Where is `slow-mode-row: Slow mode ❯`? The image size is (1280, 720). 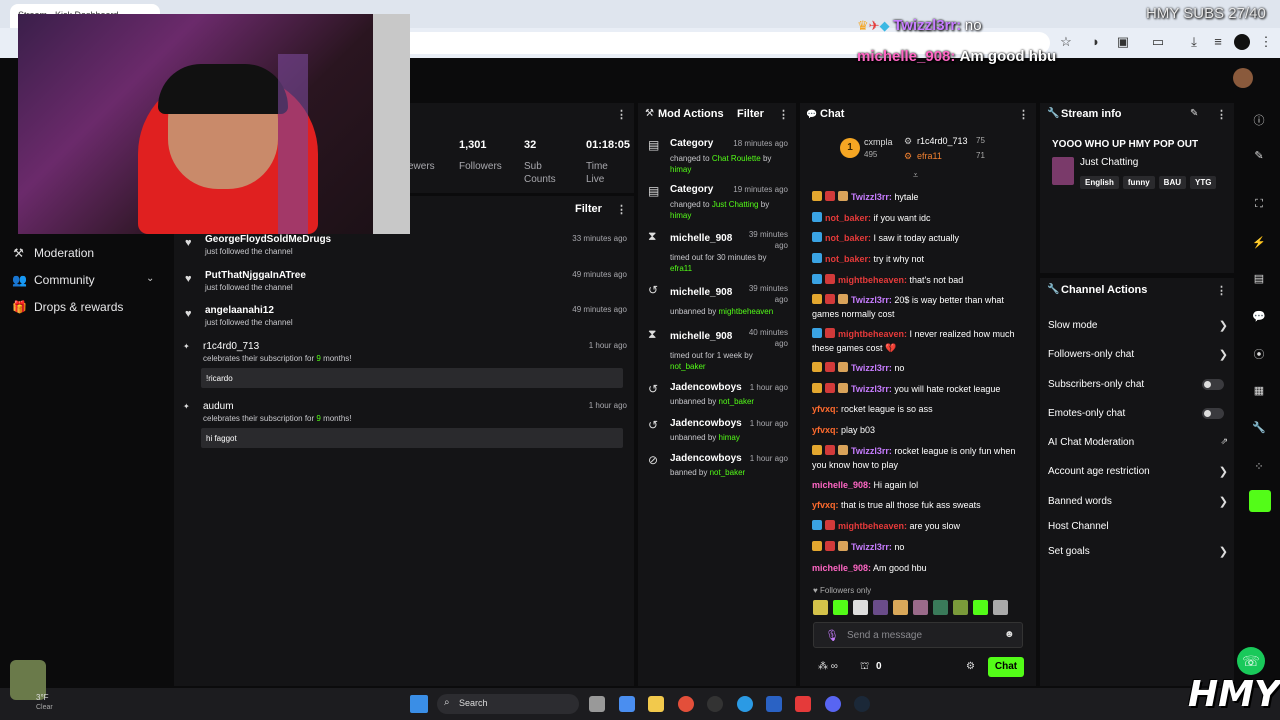 slow-mode-row: Slow mode ❯ is located at coordinates (1138, 325).